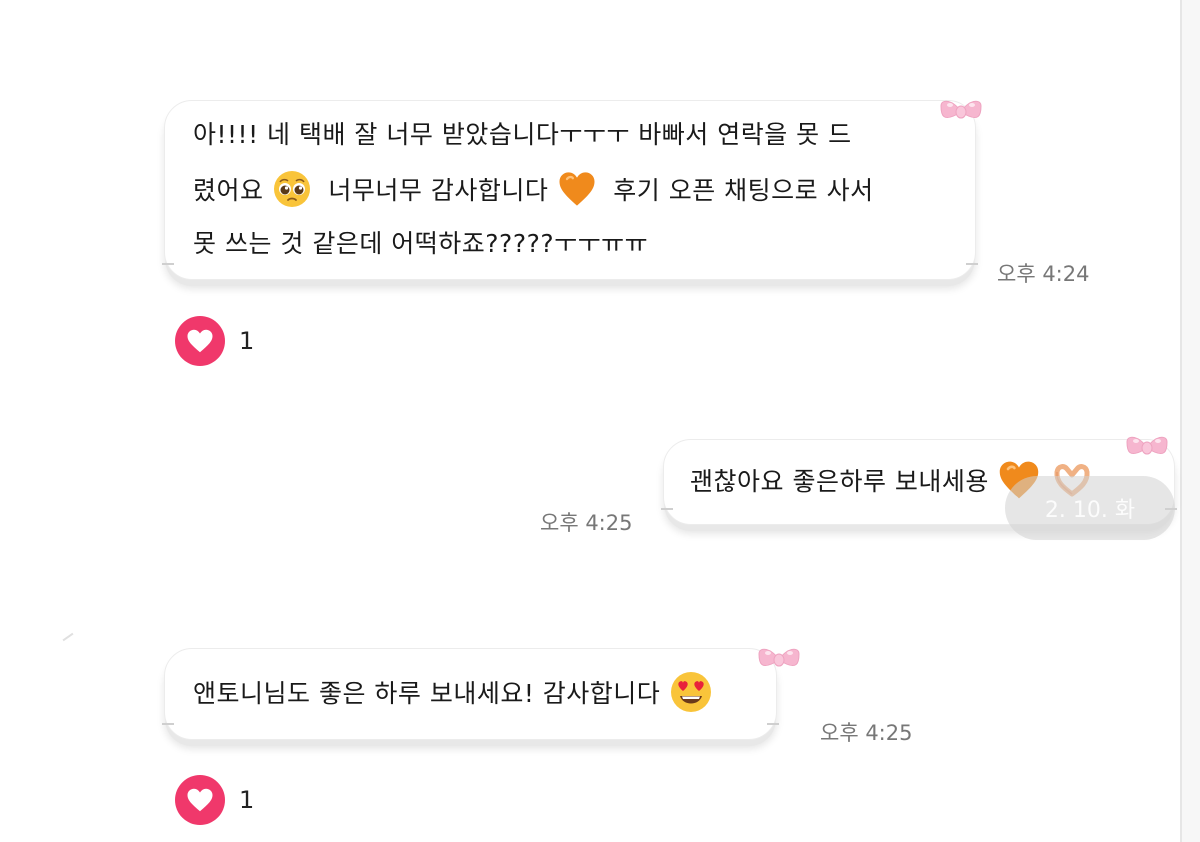 The image size is (1200, 842). I want to click on message-text-segment: 너무너무 감사합니다, so click(438, 190).